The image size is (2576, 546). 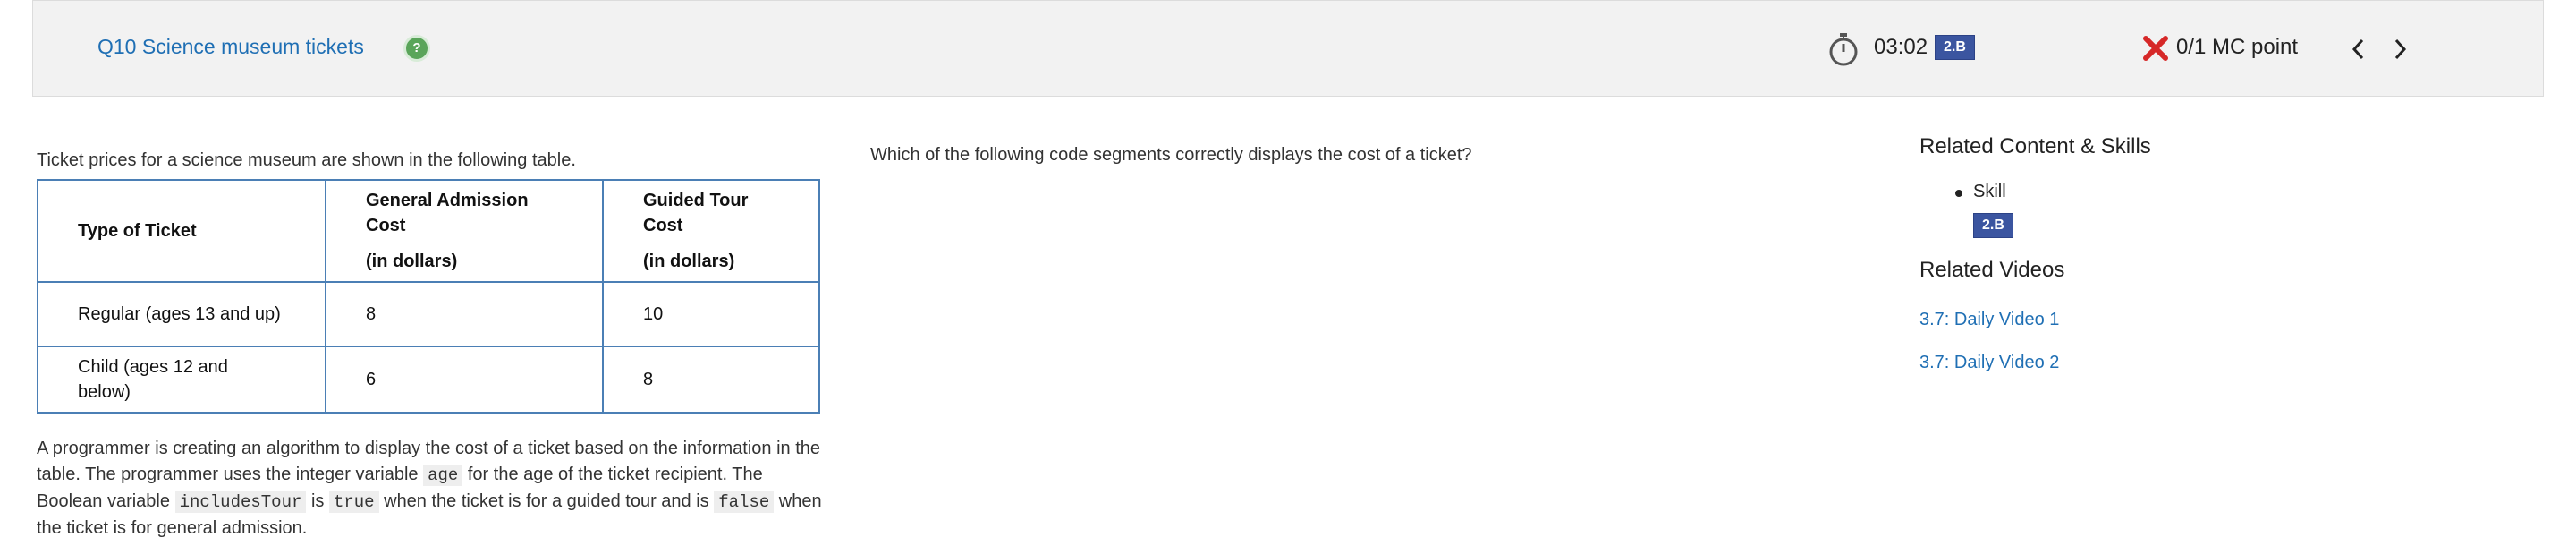 What do you see at coordinates (2237, 47) in the screenshot?
I see `score-display: 0/1 MC point` at bounding box center [2237, 47].